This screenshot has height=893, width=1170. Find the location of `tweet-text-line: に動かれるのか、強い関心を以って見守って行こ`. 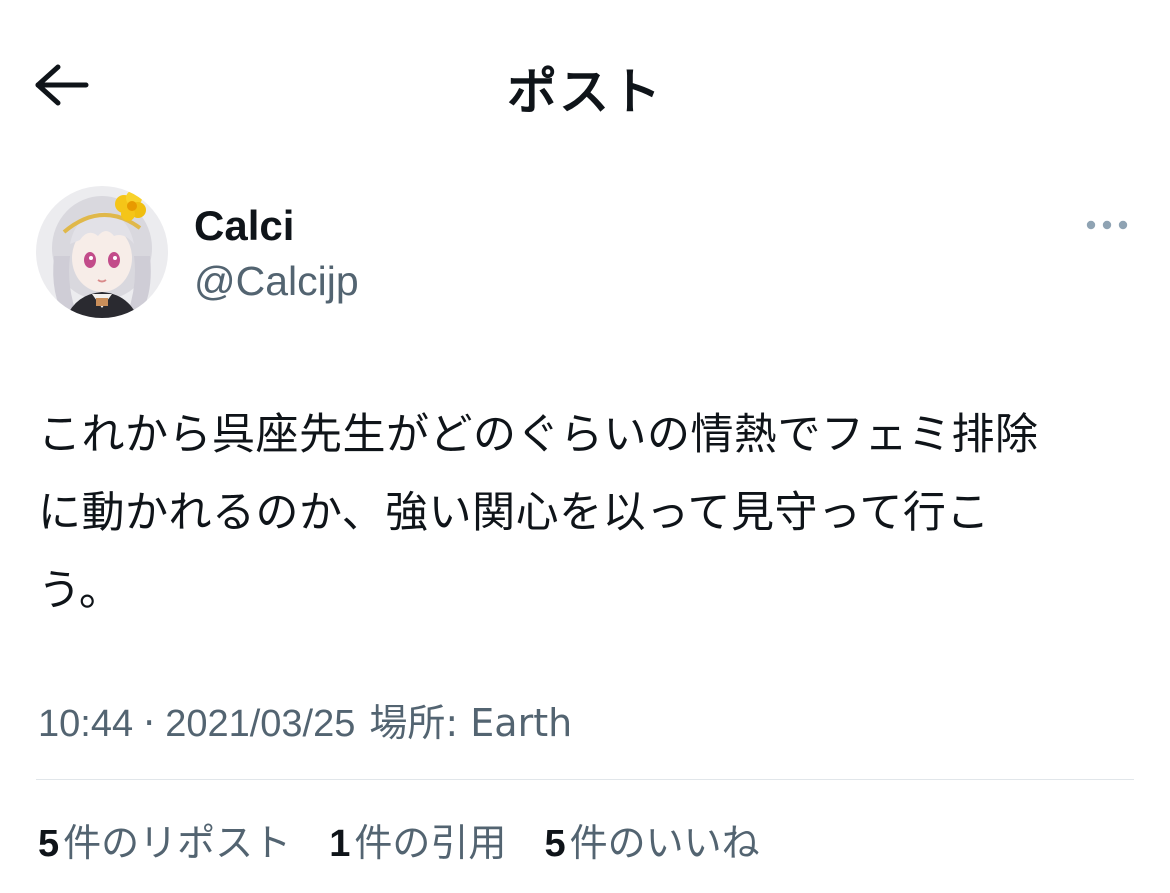

tweet-text-line: に動かれるのか、強い関心を以って見守って行こ is located at coordinates (514, 513).